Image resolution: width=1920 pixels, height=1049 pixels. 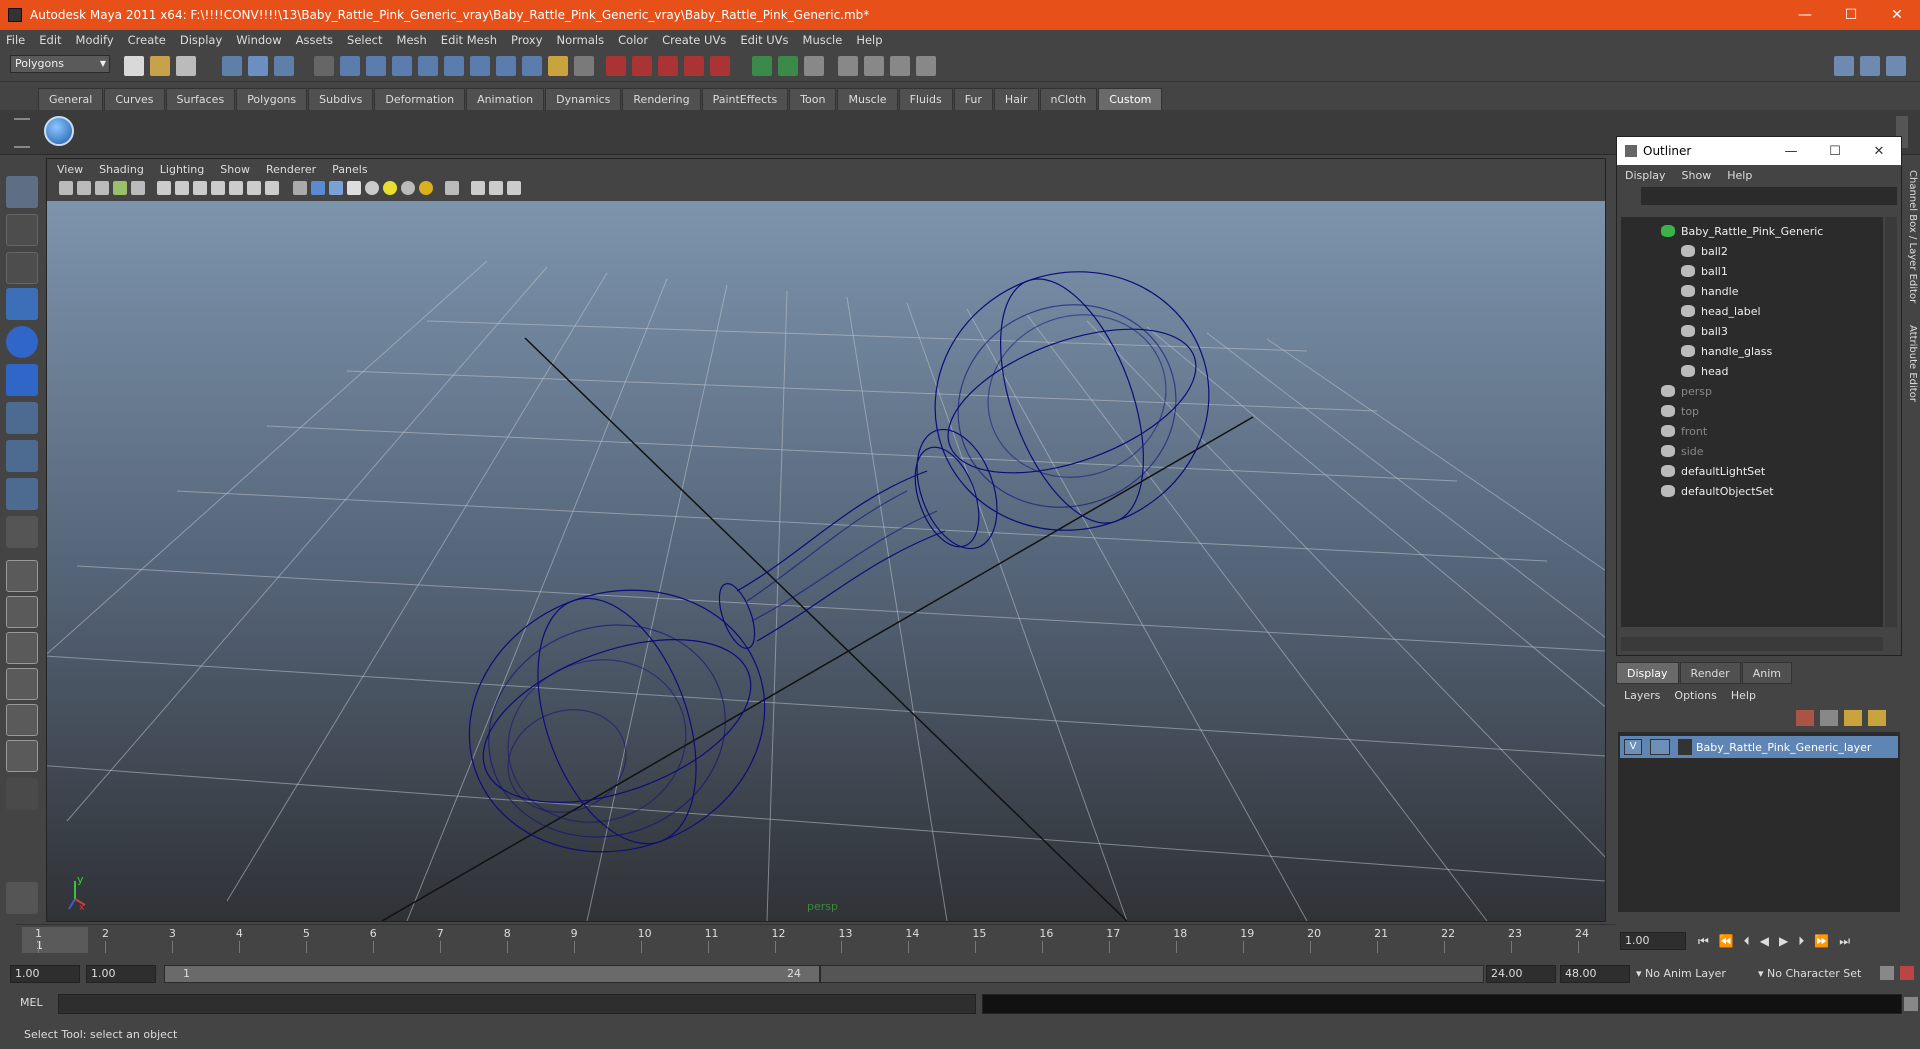 What do you see at coordinates (1752, 271) in the screenshot?
I see `outliner-item-ball1: ball1` at bounding box center [1752, 271].